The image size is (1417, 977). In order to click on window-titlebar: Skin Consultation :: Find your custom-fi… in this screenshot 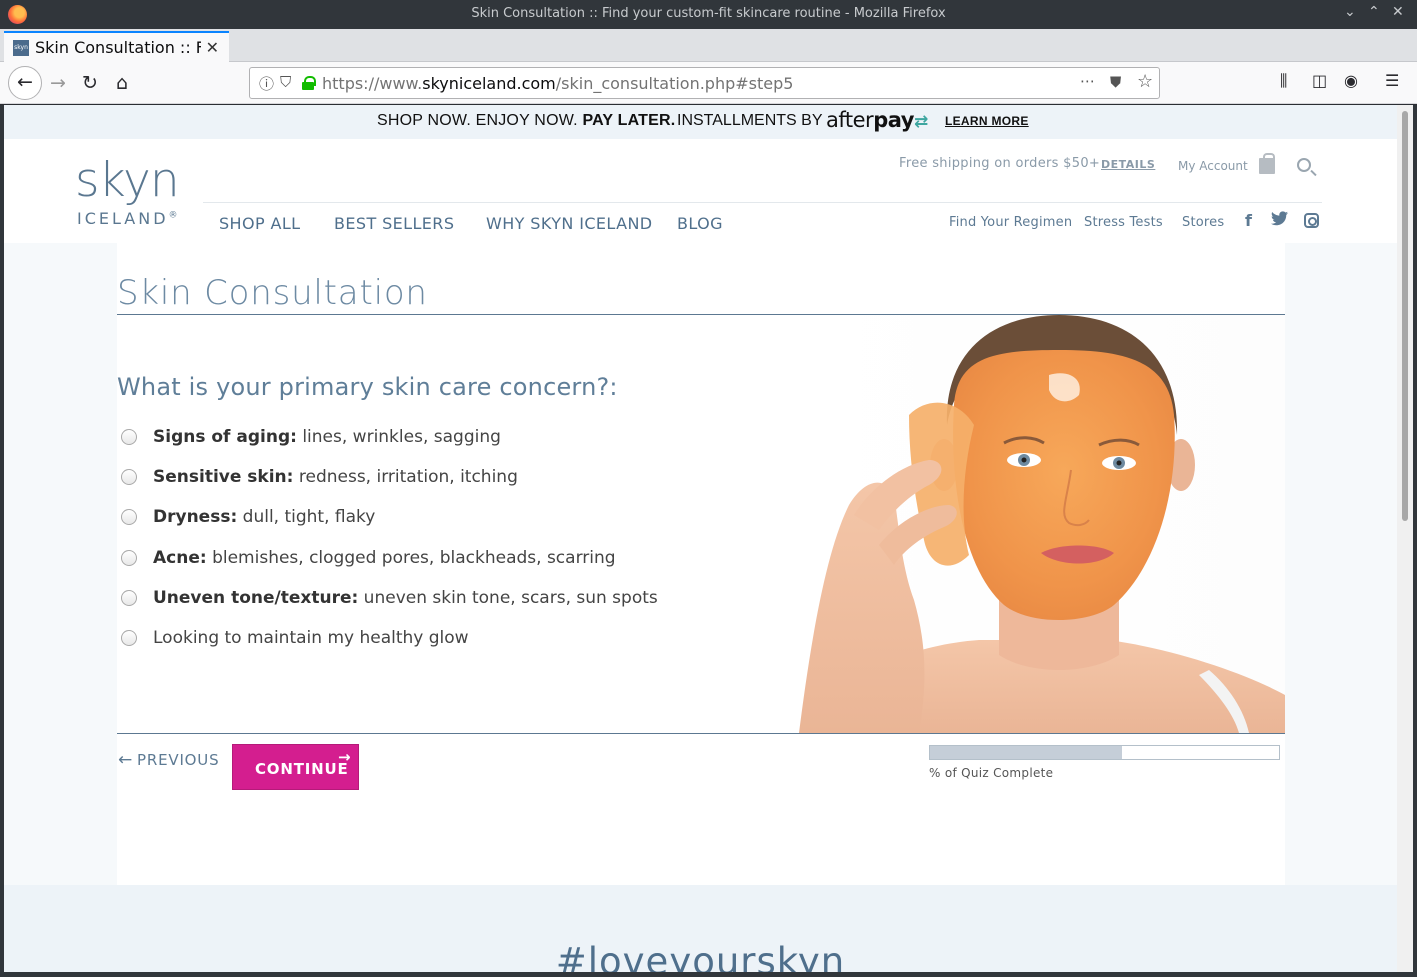, I will do `click(708, 14)`.